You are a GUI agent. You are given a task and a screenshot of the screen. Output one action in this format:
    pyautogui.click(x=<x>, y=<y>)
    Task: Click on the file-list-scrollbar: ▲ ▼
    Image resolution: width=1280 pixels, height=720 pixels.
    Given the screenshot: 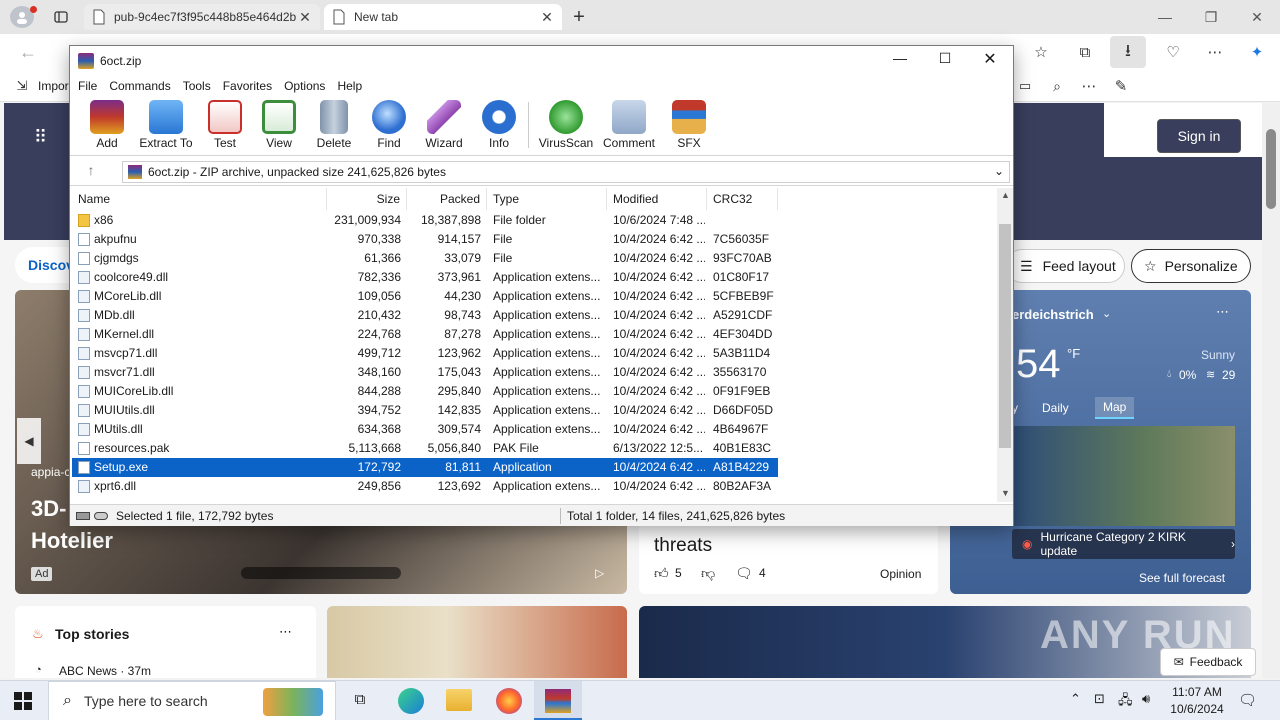 What is the action you would take?
    pyautogui.click(x=1005, y=345)
    